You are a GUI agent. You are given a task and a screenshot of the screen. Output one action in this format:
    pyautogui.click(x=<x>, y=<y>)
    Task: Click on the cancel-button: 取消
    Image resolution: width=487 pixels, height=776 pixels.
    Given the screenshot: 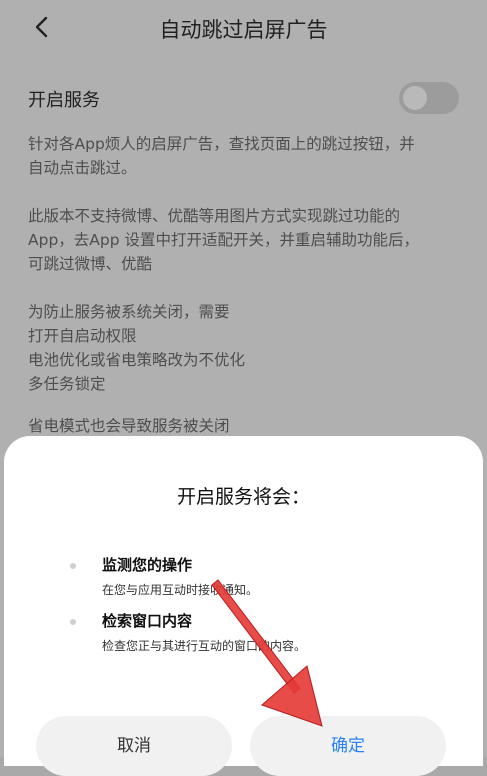 What is the action you would take?
    pyautogui.click(x=134, y=746)
    